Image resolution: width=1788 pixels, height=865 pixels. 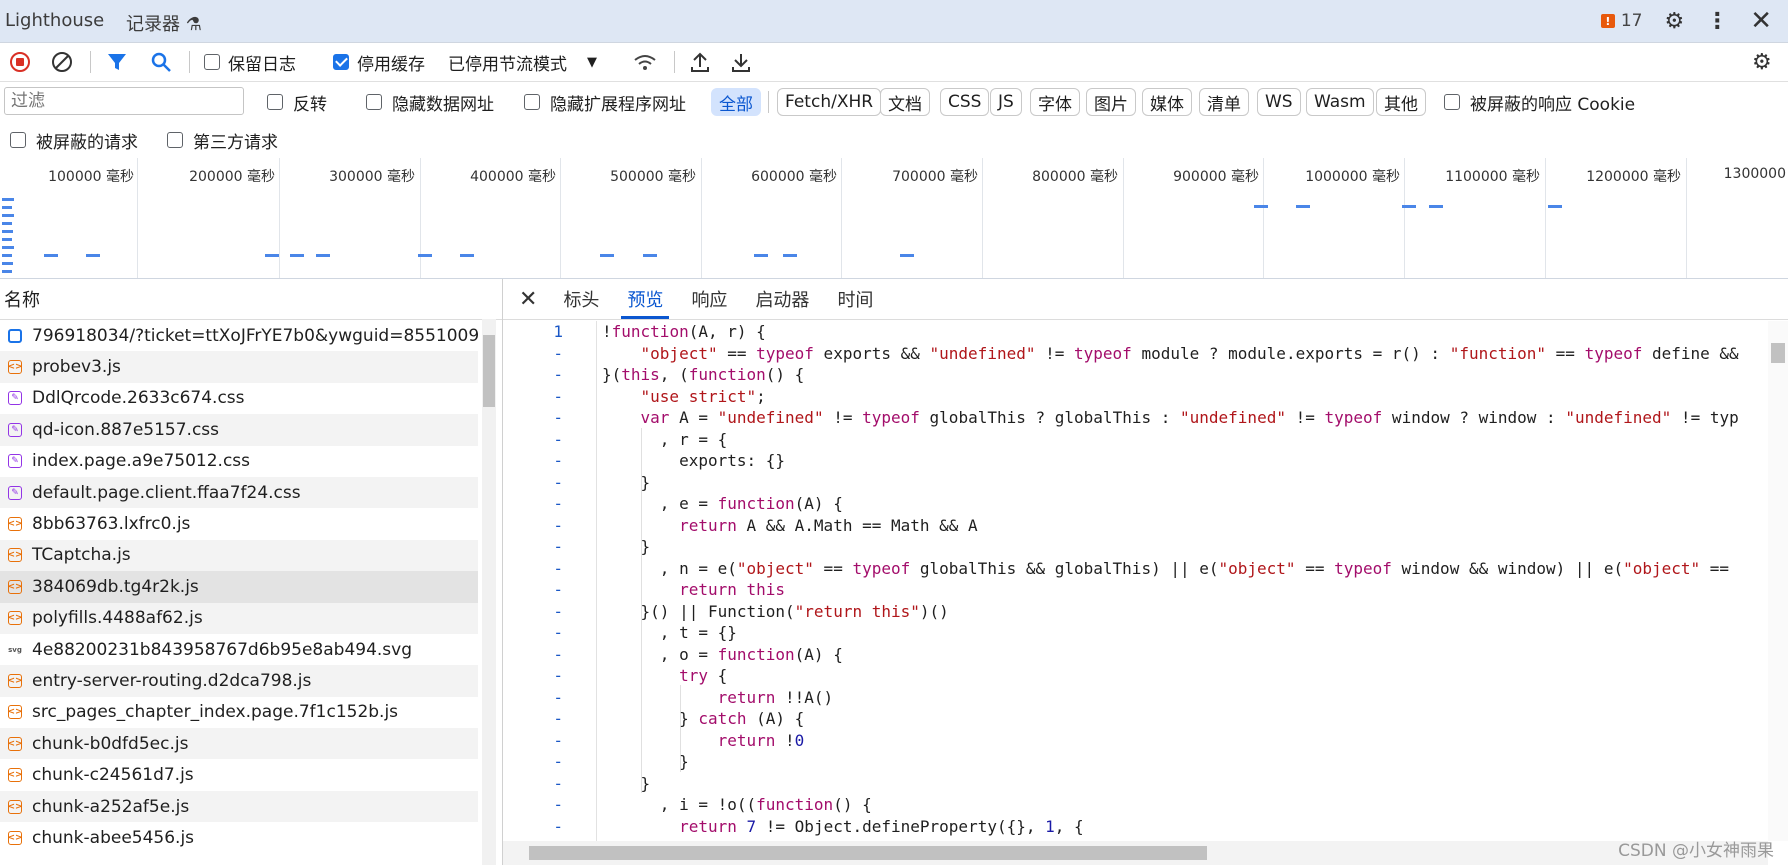 What do you see at coordinates (164, 23) in the screenshot?
I see `tab-recorder: 记录器 ⚗` at bounding box center [164, 23].